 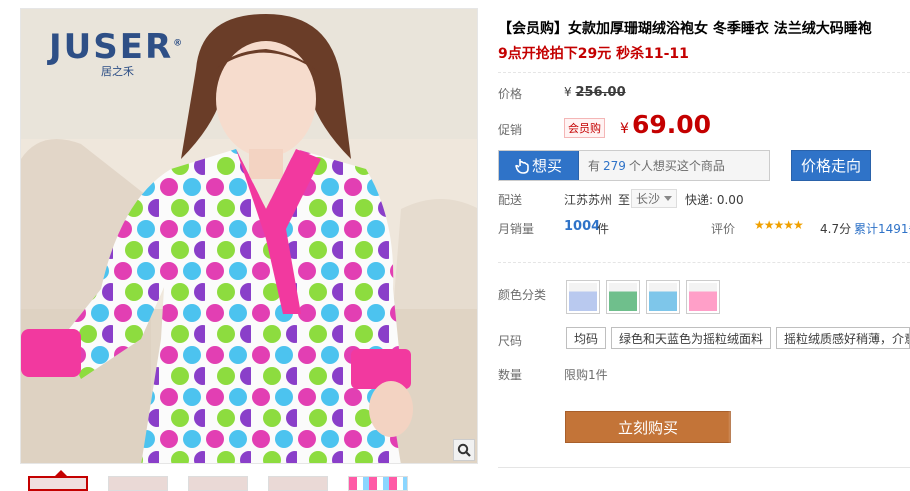 I want to click on button-fade, so click(x=734, y=427).